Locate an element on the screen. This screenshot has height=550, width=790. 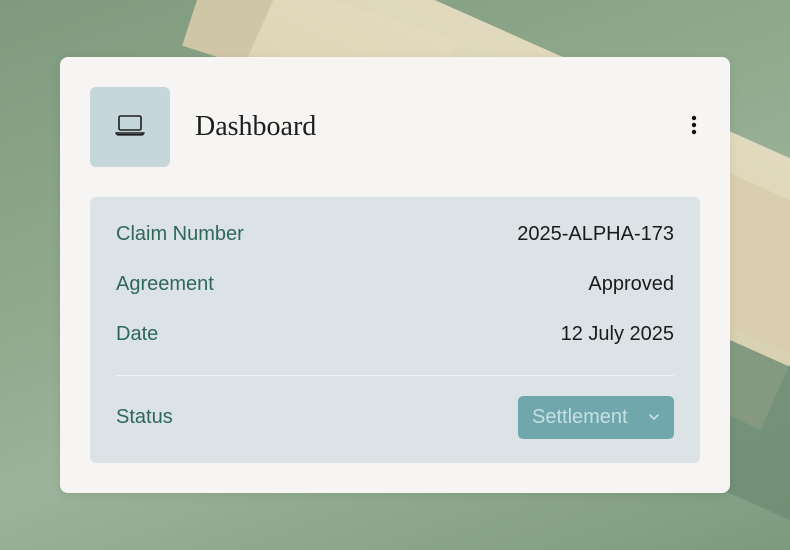
detail-label: Claim Number is located at coordinates (180, 233).